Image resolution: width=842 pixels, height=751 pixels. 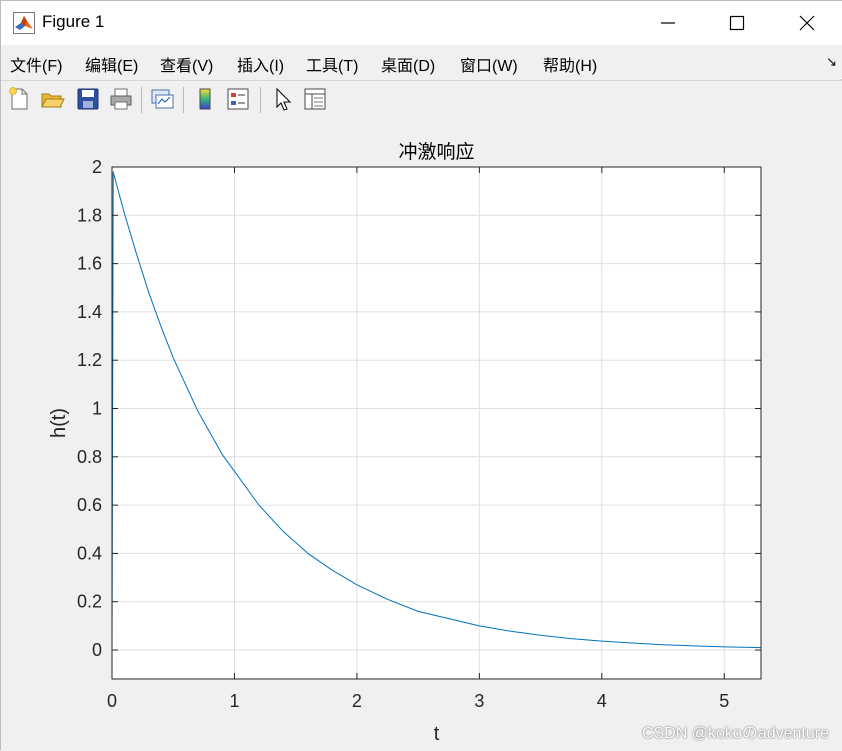 What do you see at coordinates (315, 99) in the screenshot?
I see `property-inspector-icon` at bounding box center [315, 99].